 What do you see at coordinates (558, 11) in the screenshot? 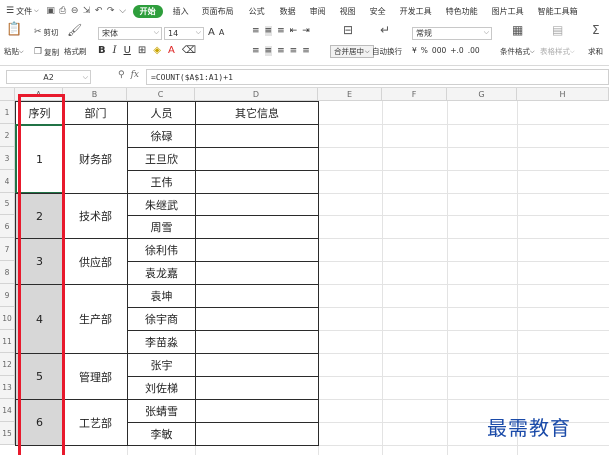
I see `tab-smart-toolbox: 智能工具箱` at bounding box center [558, 11].